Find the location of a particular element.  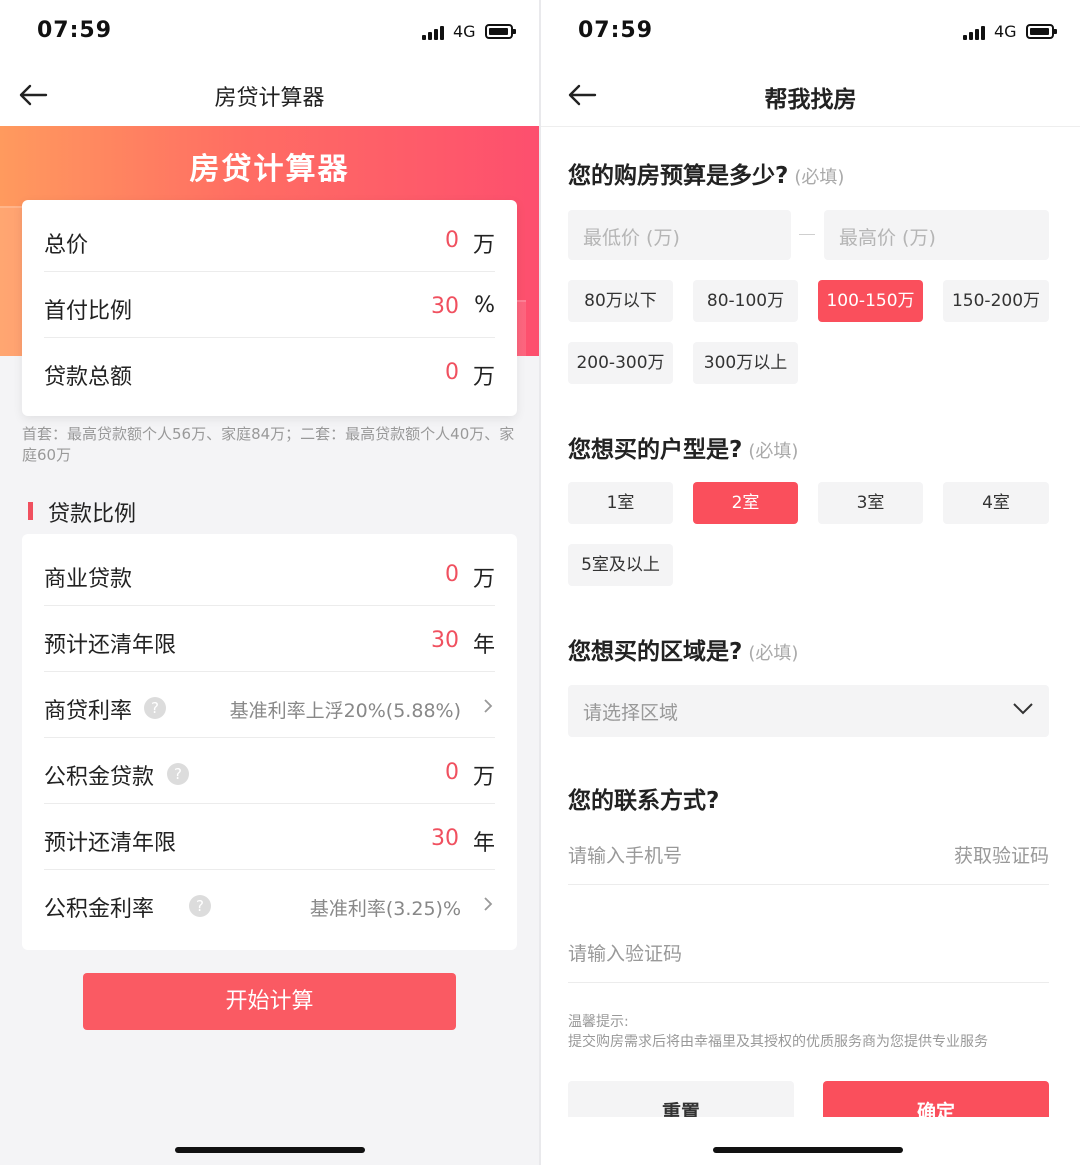

section-accent-bar is located at coordinates (30, 511).